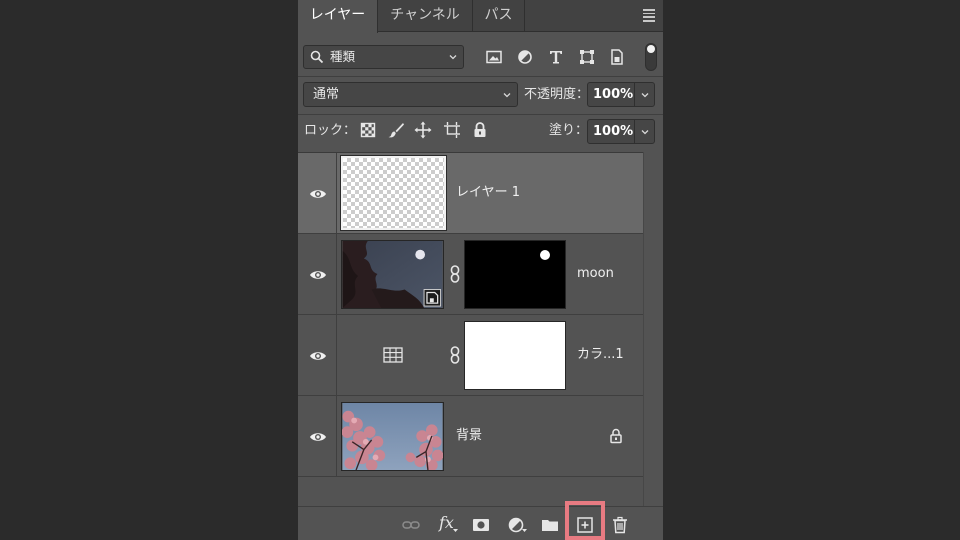 Image resolution: width=960 pixels, height=540 pixels. I want to click on adjustment-filter-icon, so click(525, 57).